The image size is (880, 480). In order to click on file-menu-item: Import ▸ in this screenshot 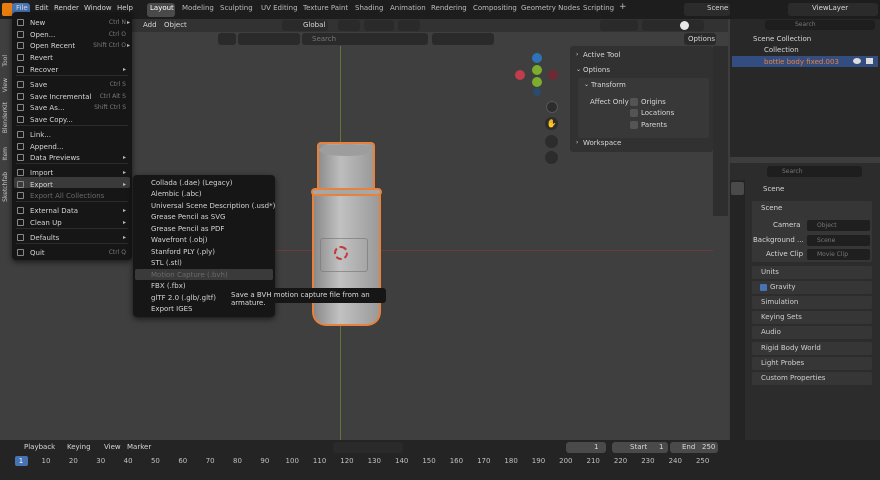, I will do `click(72, 173)`.